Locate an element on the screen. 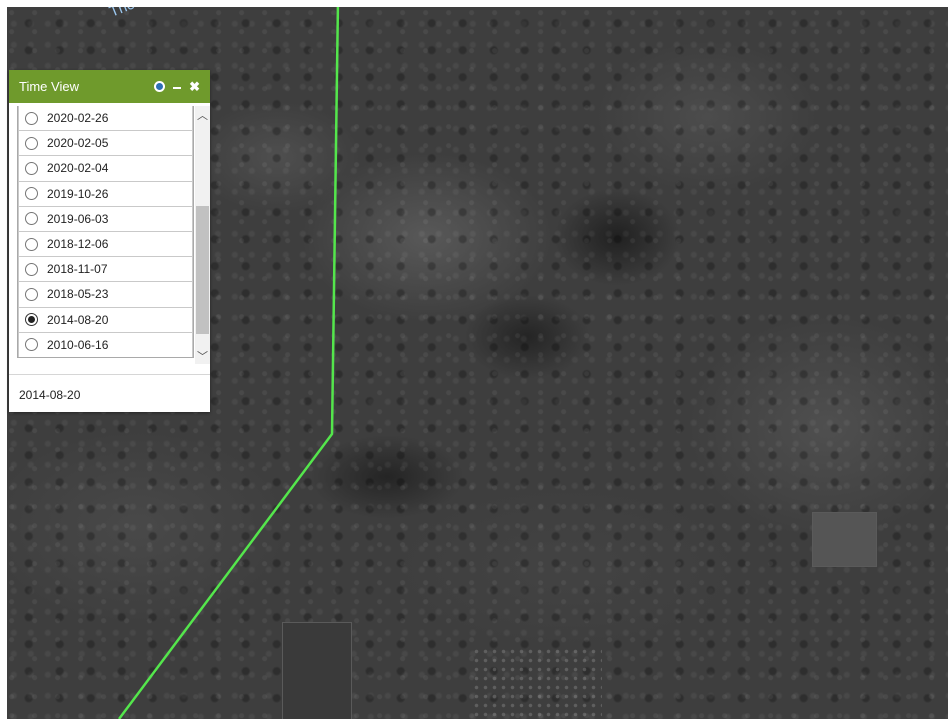 This screenshot has width=948, height=719. date-option: 2018-12-06 is located at coordinates (105, 244).